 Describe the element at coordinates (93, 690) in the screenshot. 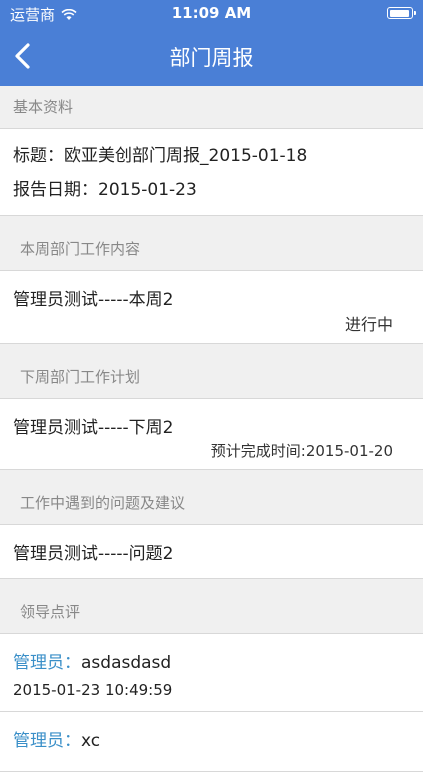

I see `comment-timestamp: 2015-01-23 10:49:59` at that location.